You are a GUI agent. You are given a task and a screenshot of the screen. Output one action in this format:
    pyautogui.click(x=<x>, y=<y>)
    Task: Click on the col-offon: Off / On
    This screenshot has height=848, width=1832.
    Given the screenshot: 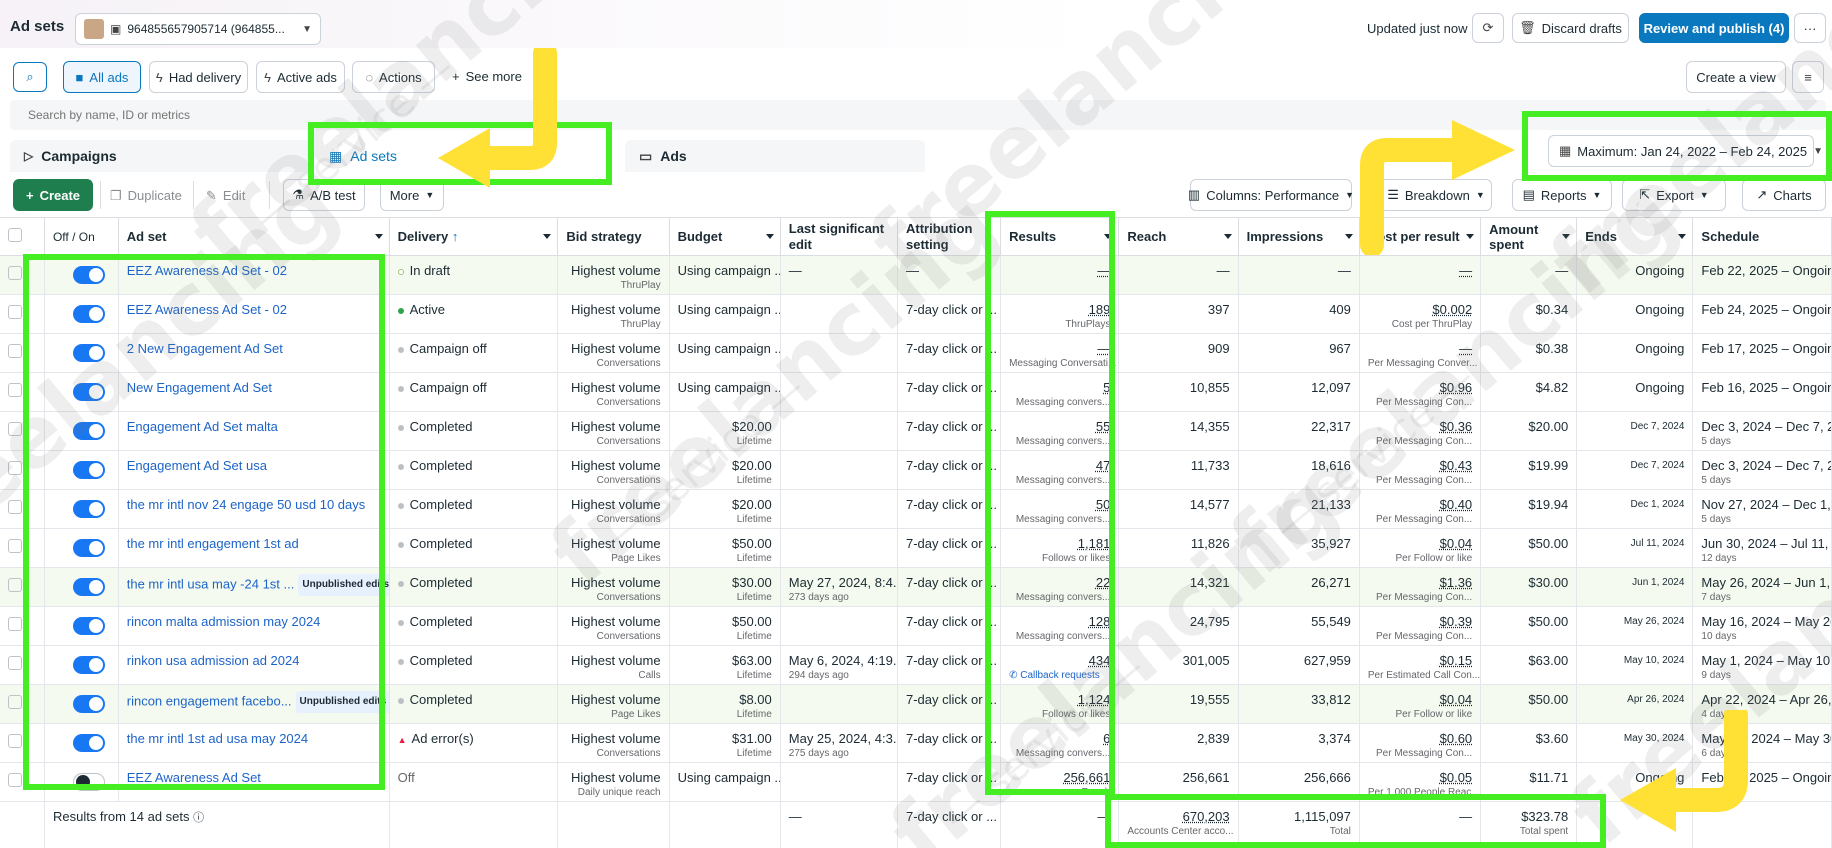 What is the action you would take?
    pyautogui.click(x=81, y=236)
    